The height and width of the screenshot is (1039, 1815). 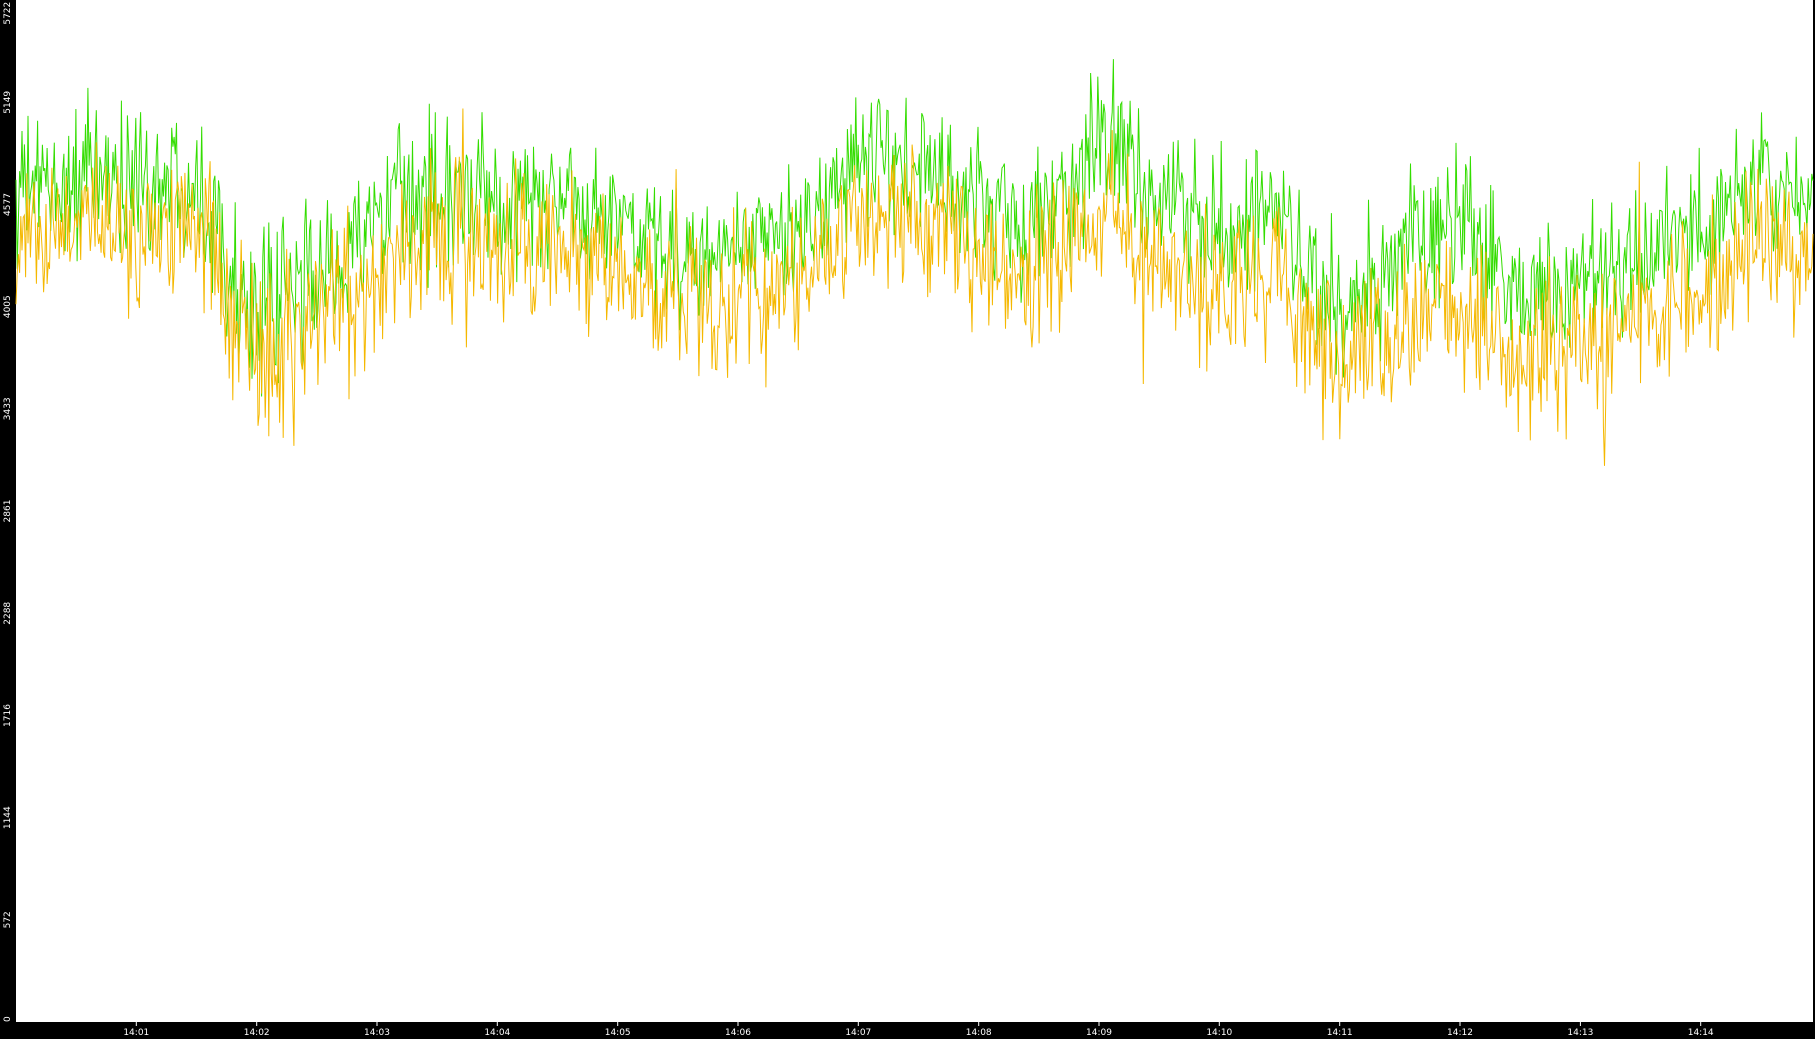 What do you see at coordinates (1099, 1033) in the screenshot?
I see `x-tick-label: 14:09` at bounding box center [1099, 1033].